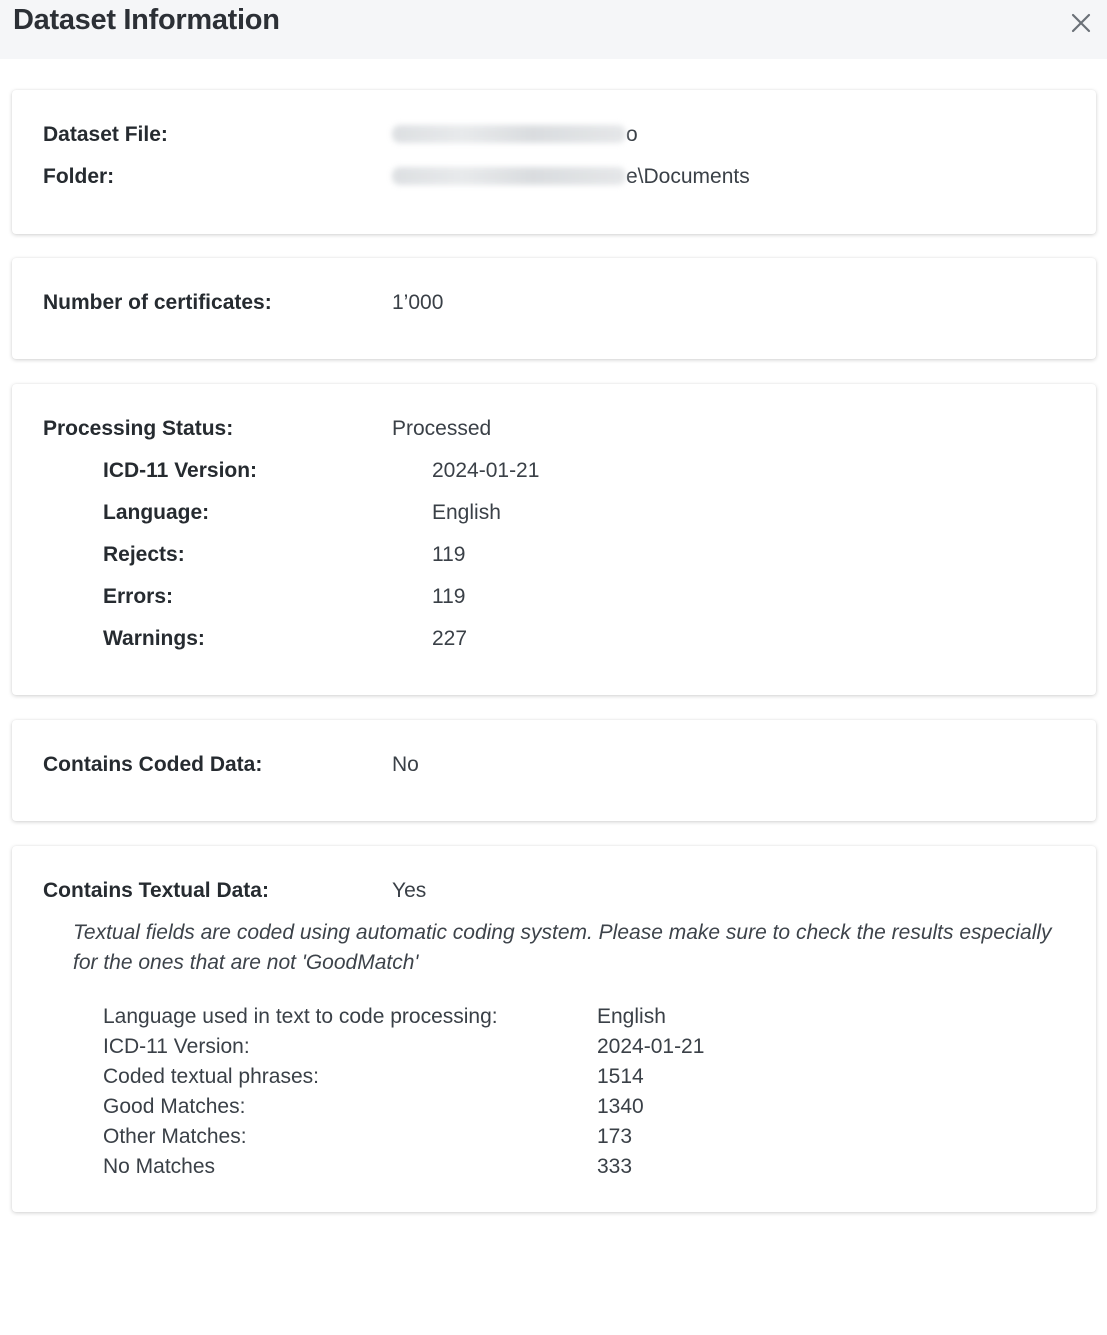 The image size is (1107, 1335). What do you see at coordinates (418, 302) in the screenshot?
I see `certificates-value: 1’000` at bounding box center [418, 302].